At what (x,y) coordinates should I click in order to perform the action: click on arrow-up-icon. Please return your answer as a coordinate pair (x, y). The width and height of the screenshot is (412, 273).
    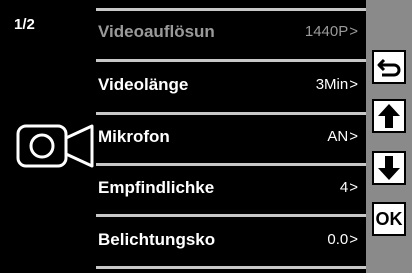
    Looking at the image, I should click on (389, 116).